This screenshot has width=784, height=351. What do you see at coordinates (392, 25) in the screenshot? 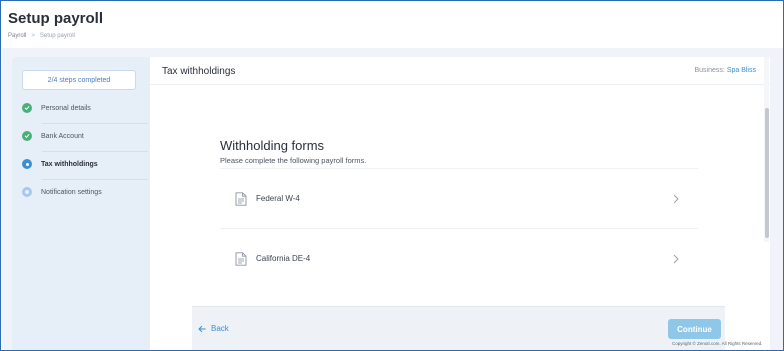
I see `page-header: Setup payroll Payroll > Setup payroll` at bounding box center [392, 25].